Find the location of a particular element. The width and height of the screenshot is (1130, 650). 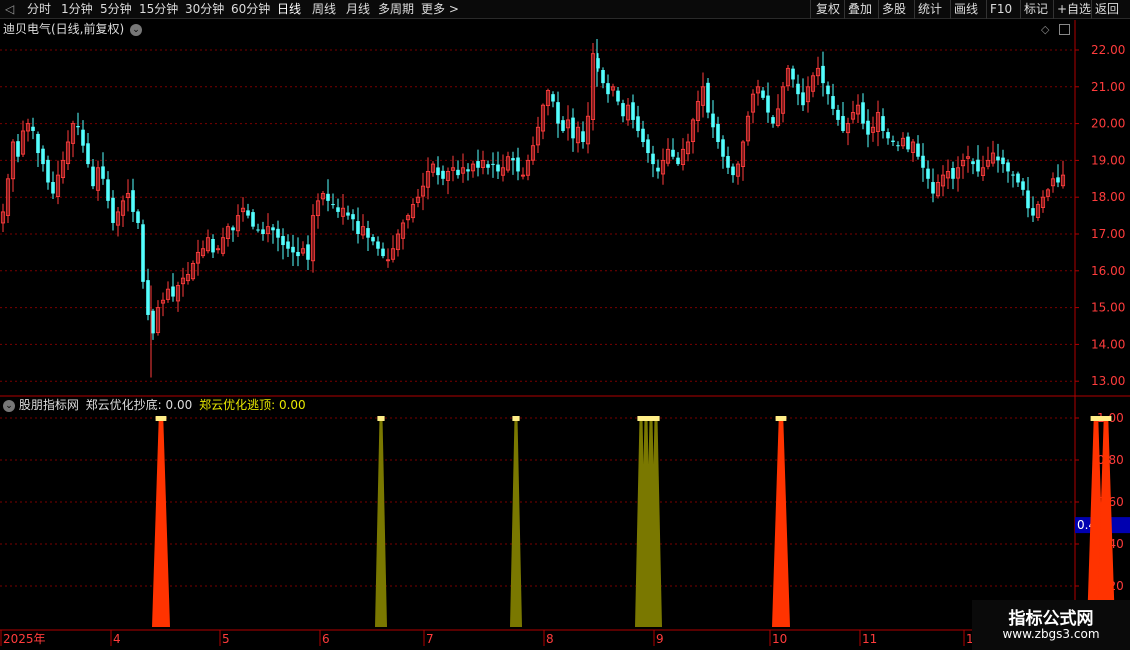

overlay-button: 叠加 is located at coordinates (860, 9).